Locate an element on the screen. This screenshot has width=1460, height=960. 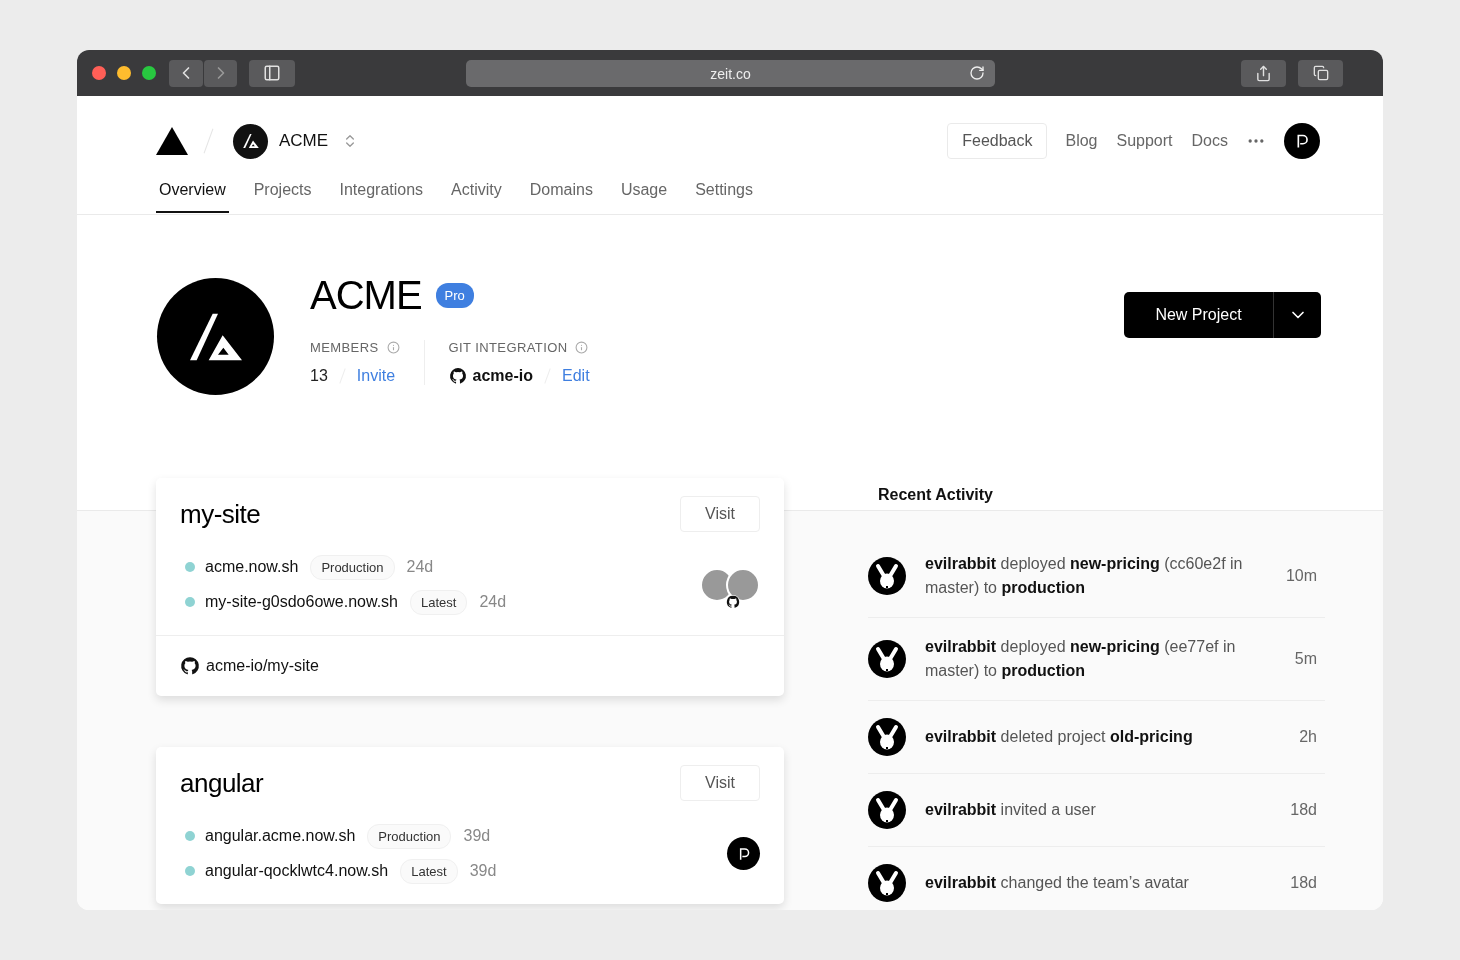
reload-icon is located at coordinates (977, 73).